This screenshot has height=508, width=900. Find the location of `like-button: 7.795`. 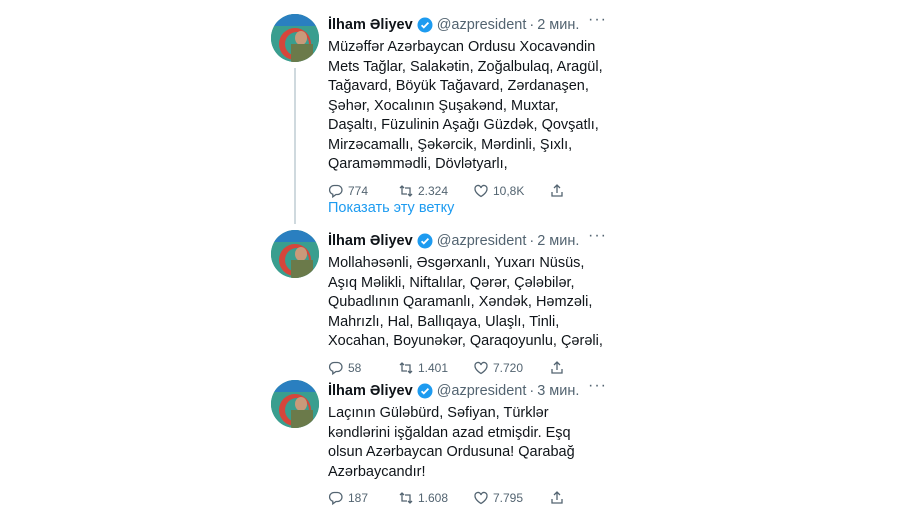

like-button: 7.795 is located at coordinates (511, 498).